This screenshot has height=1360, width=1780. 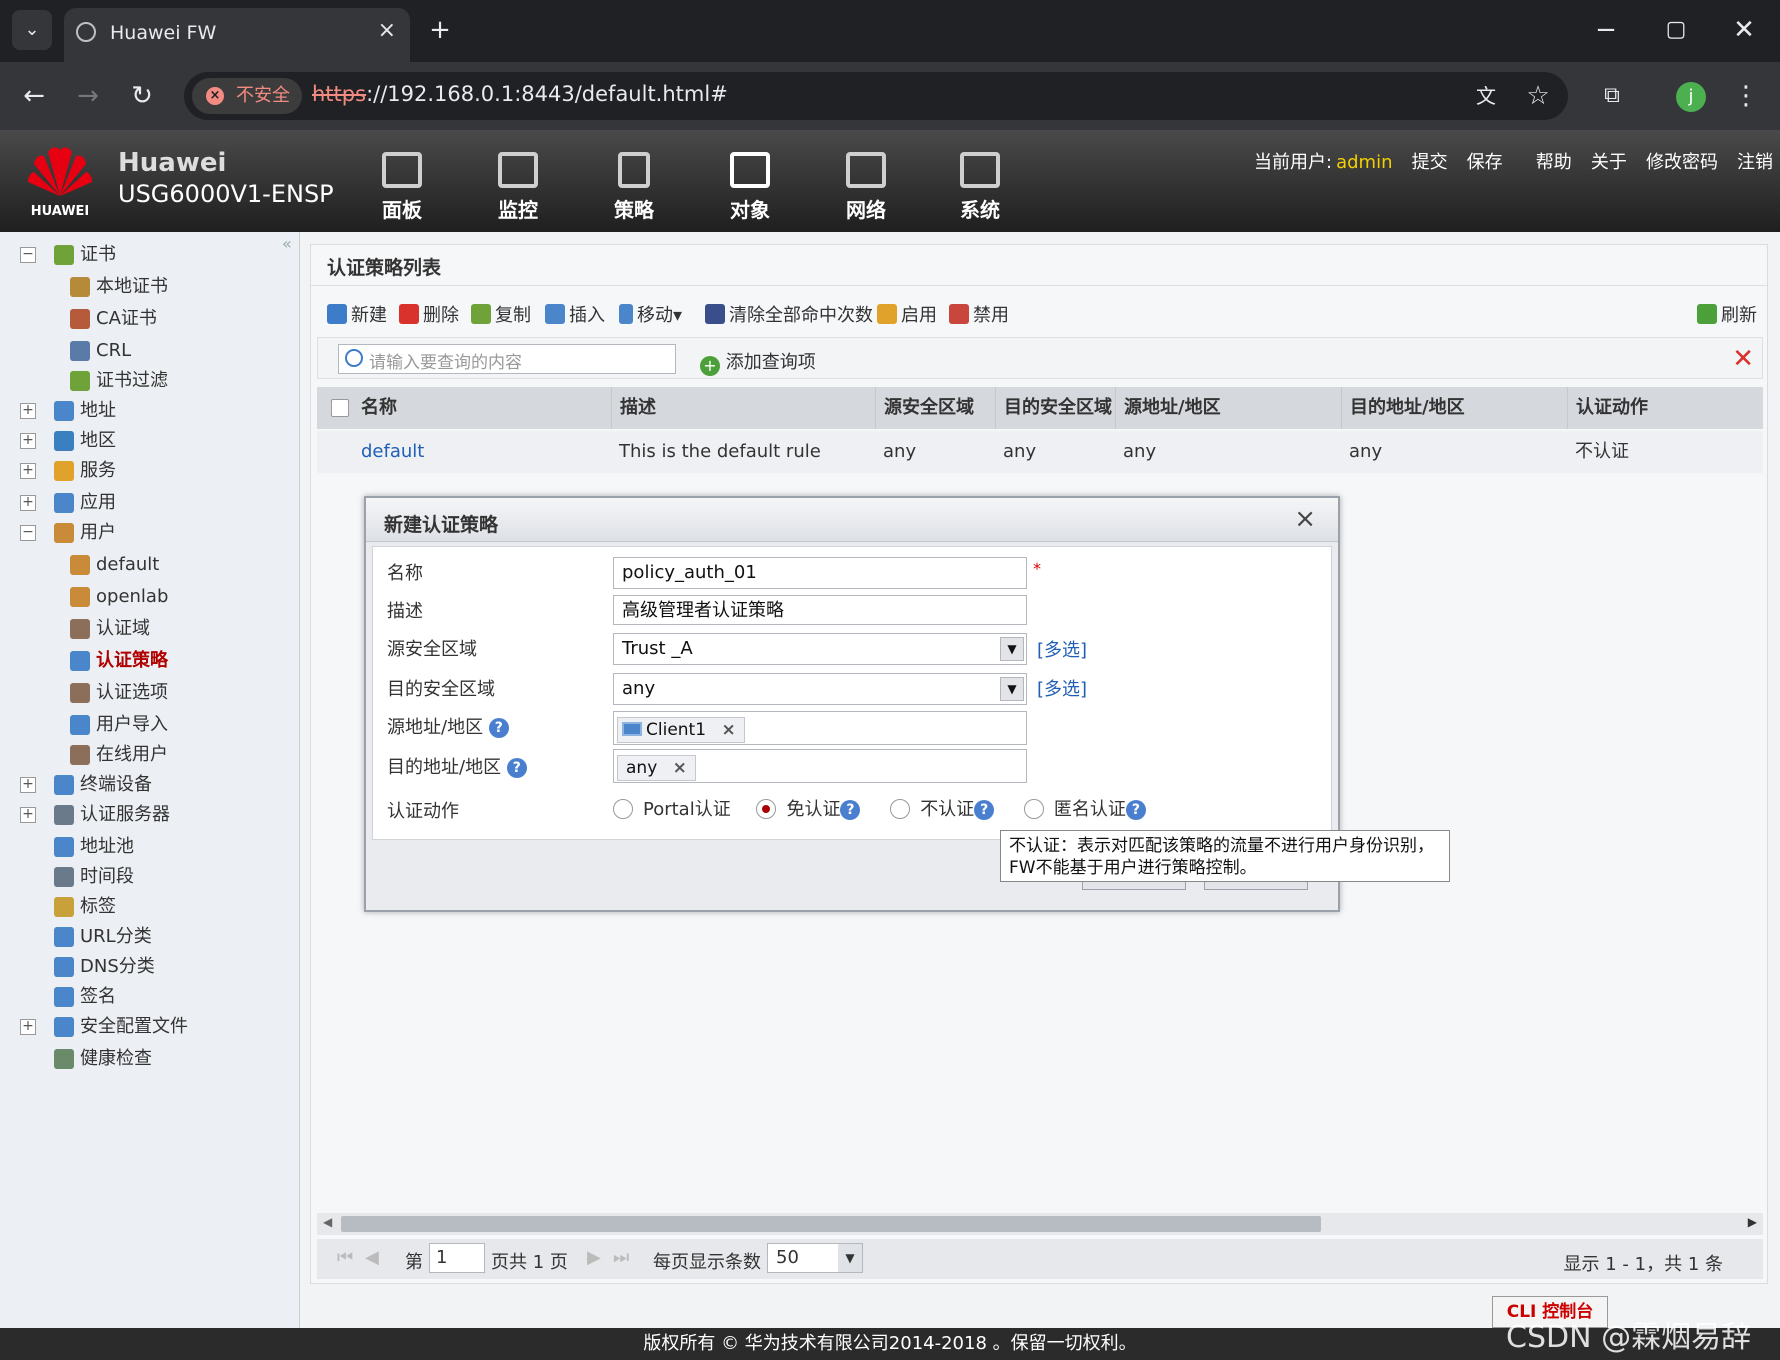 I want to click on prev-page-icon: ◀, so click(x=372, y=1257).